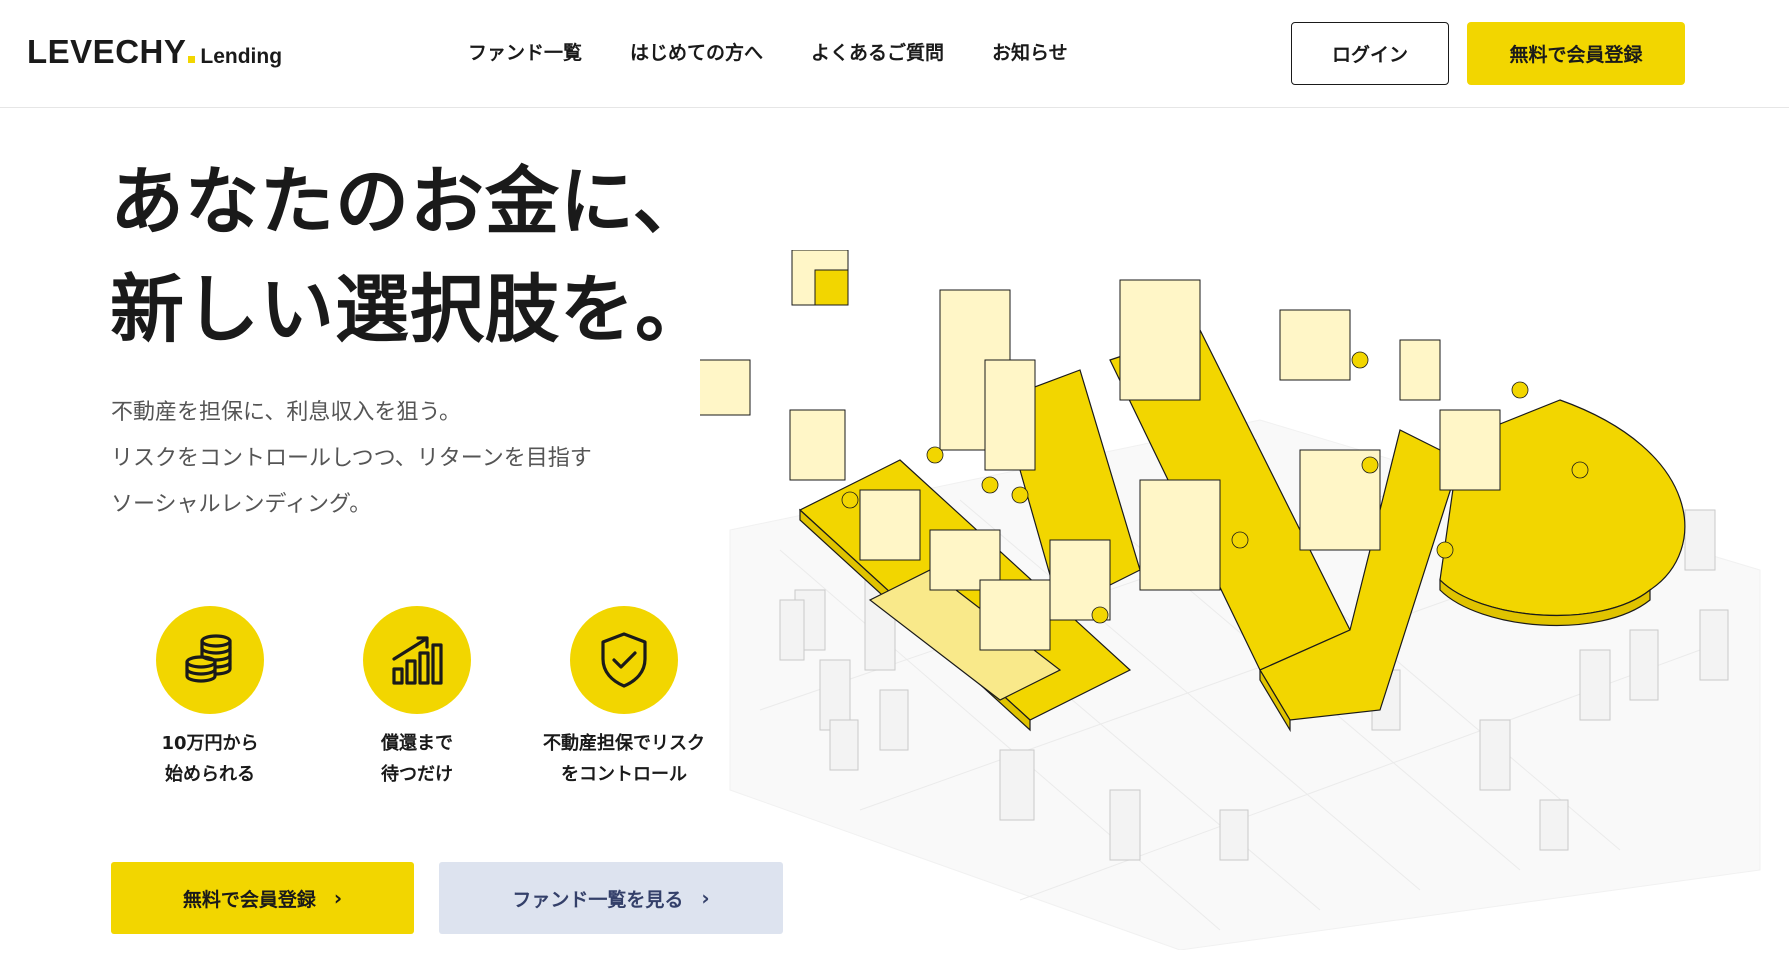 The width and height of the screenshot is (1789, 974). I want to click on hero-description-line: リスクをコントロールしつつ、リターンを目指す, so click(351, 458).